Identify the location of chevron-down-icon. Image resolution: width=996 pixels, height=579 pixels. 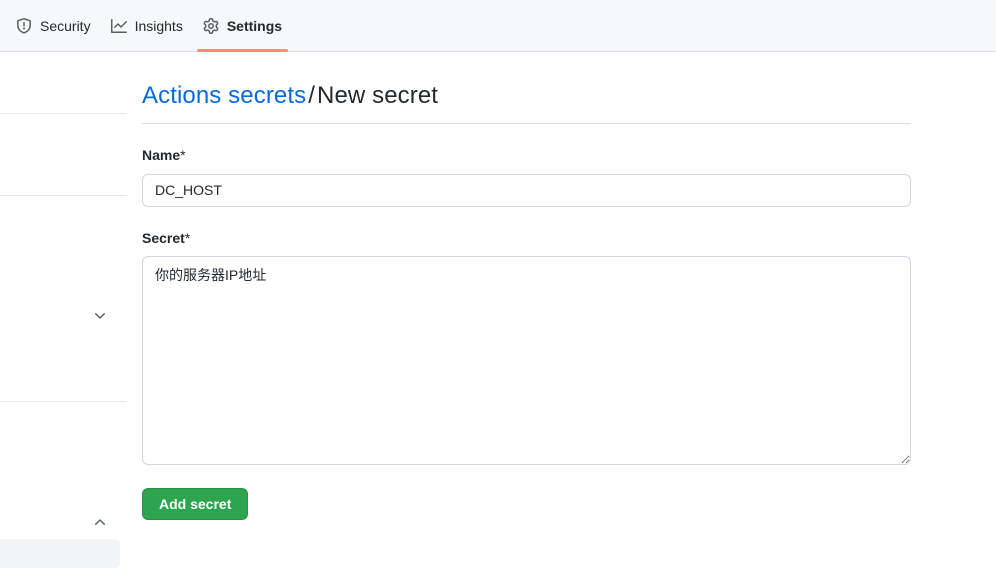
(100, 316).